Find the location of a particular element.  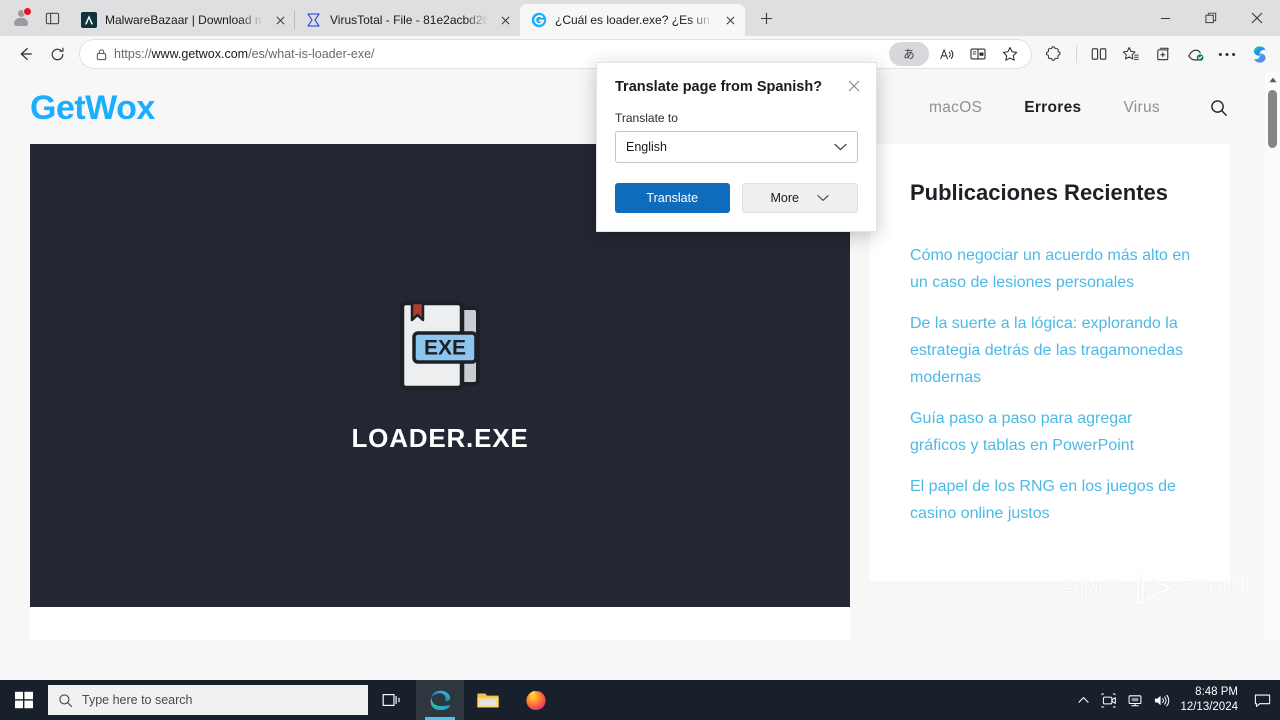

tab-actions-button is located at coordinates (52, 18).